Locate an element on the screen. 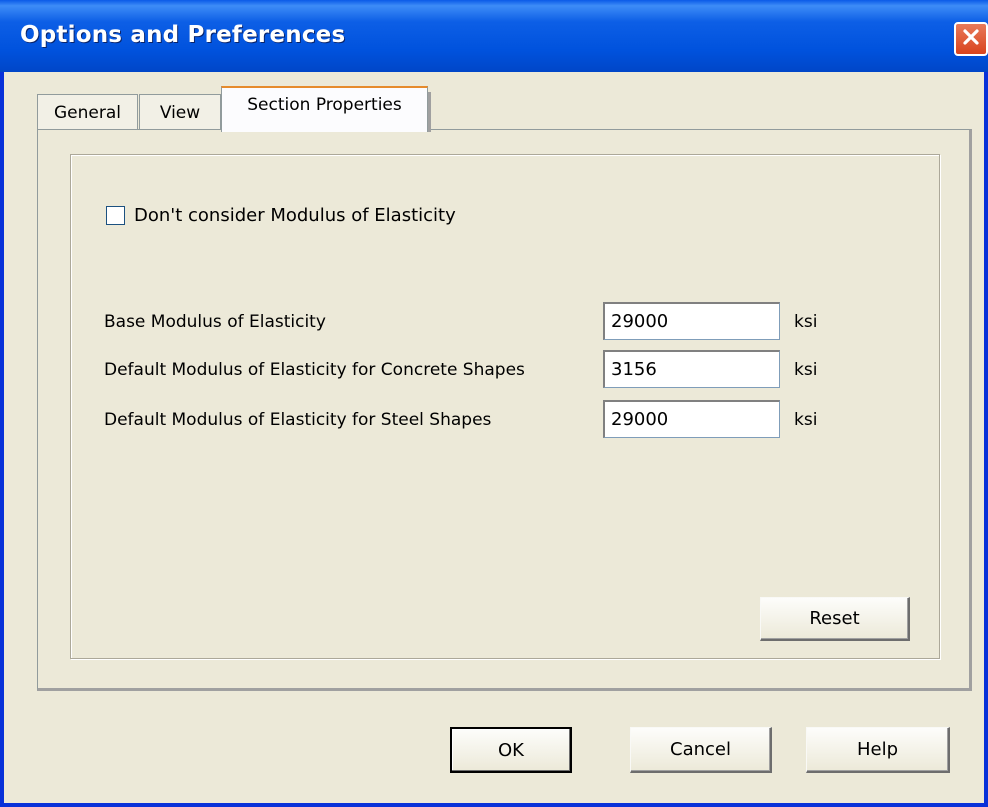 The height and width of the screenshot is (807, 988). ok-button-label: OK is located at coordinates (511, 750).